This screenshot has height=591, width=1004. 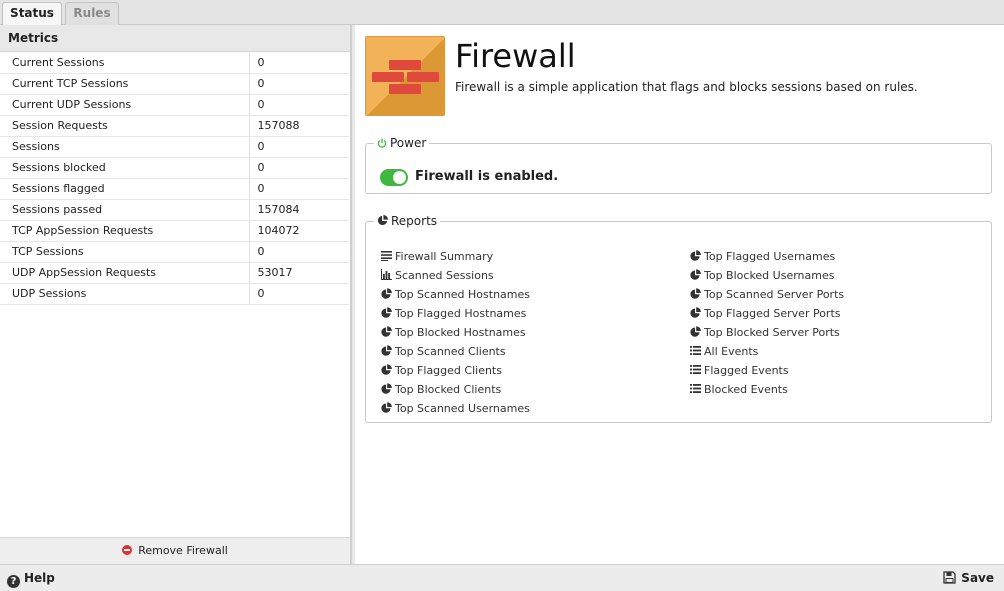 What do you see at coordinates (125, 84) in the screenshot?
I see `metric-name: Current TCP Sessions` at bounding box center [125, 84].